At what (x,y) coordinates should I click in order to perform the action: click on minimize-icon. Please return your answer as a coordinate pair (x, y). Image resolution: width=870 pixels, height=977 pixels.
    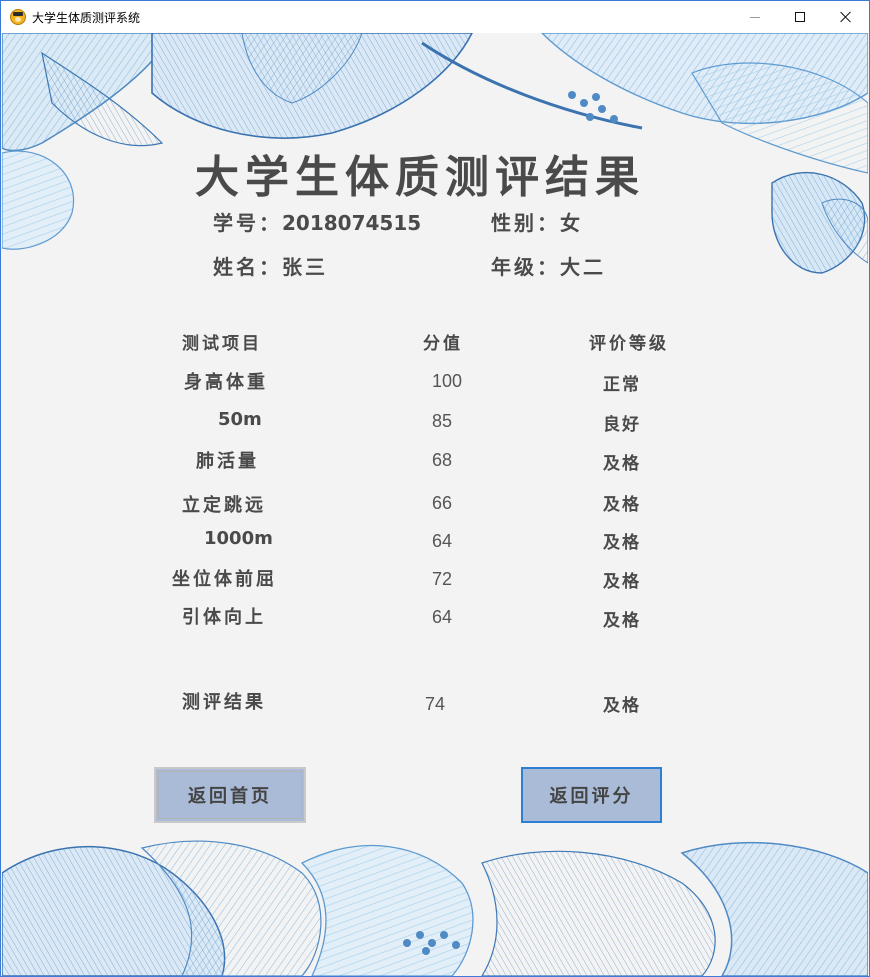
    Looking at the image, I should click on (755, 17).